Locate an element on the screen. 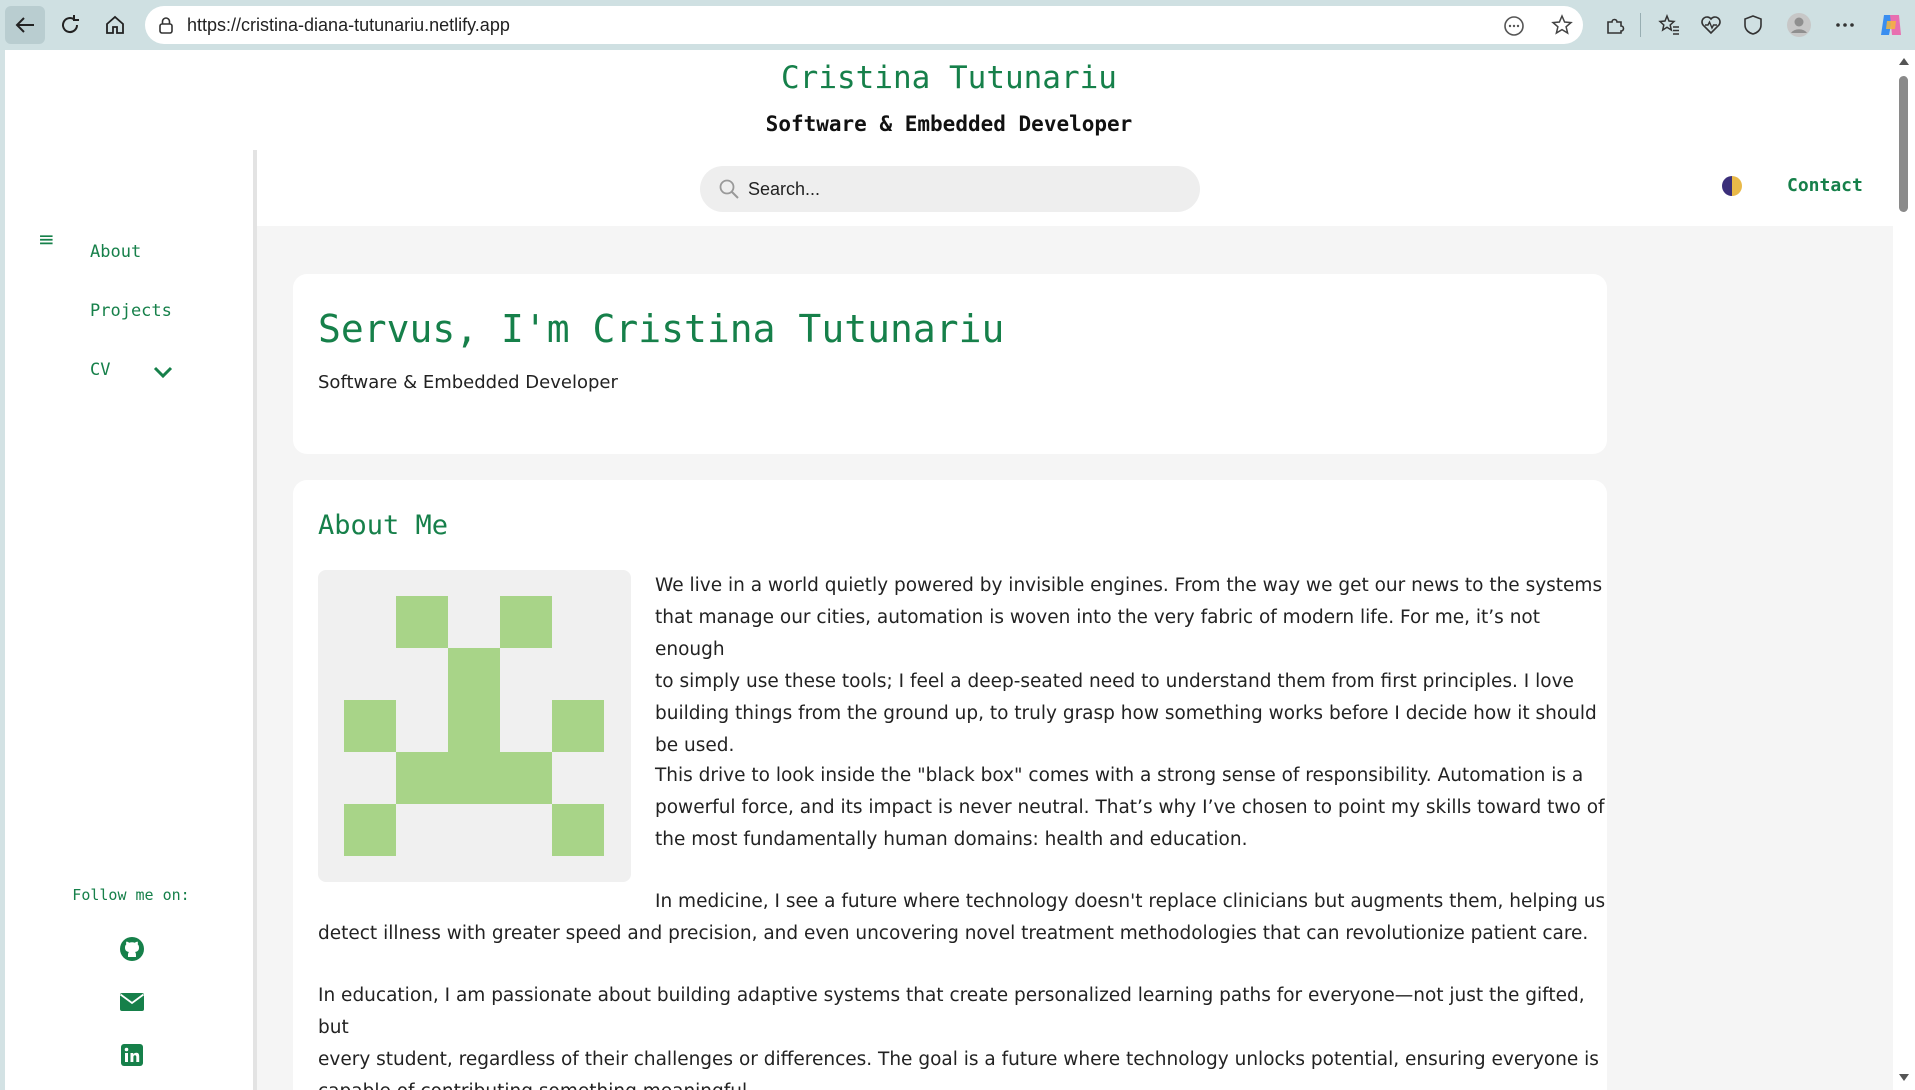  profile-icon is located at coordinates (1799, 25).